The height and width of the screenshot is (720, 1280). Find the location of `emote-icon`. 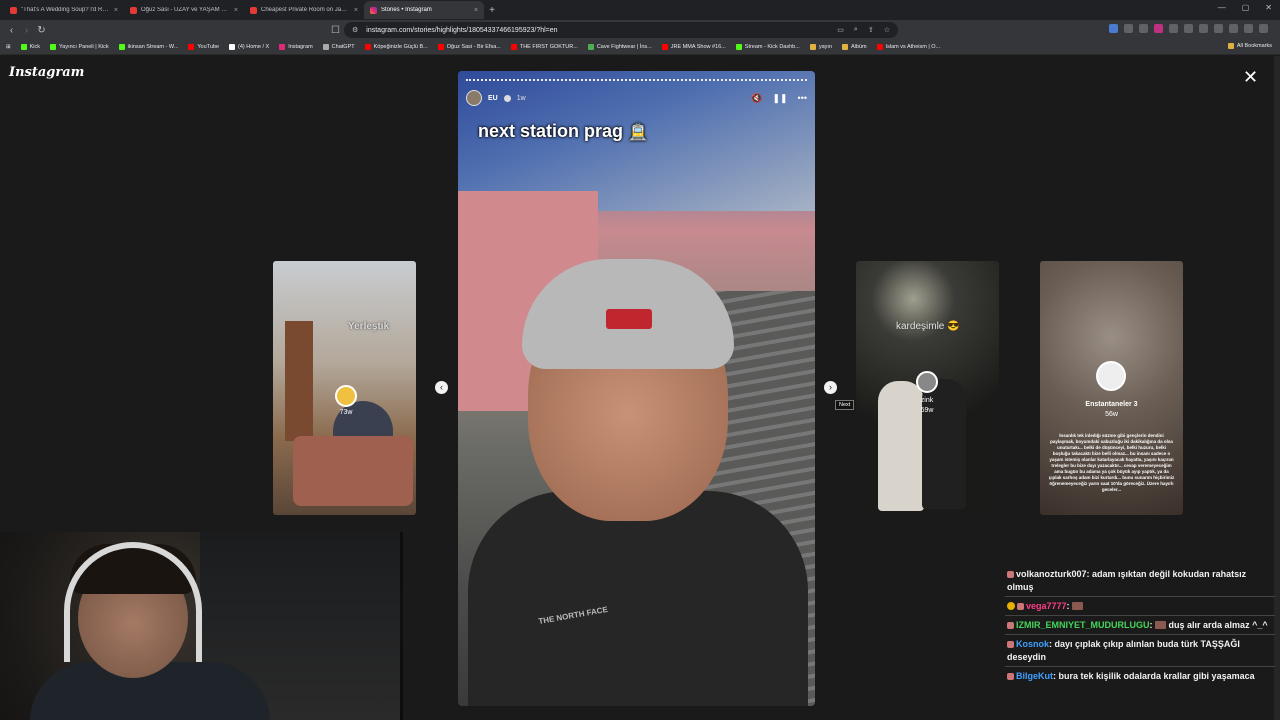

emote-icon is located at coordinates (1078, 606).